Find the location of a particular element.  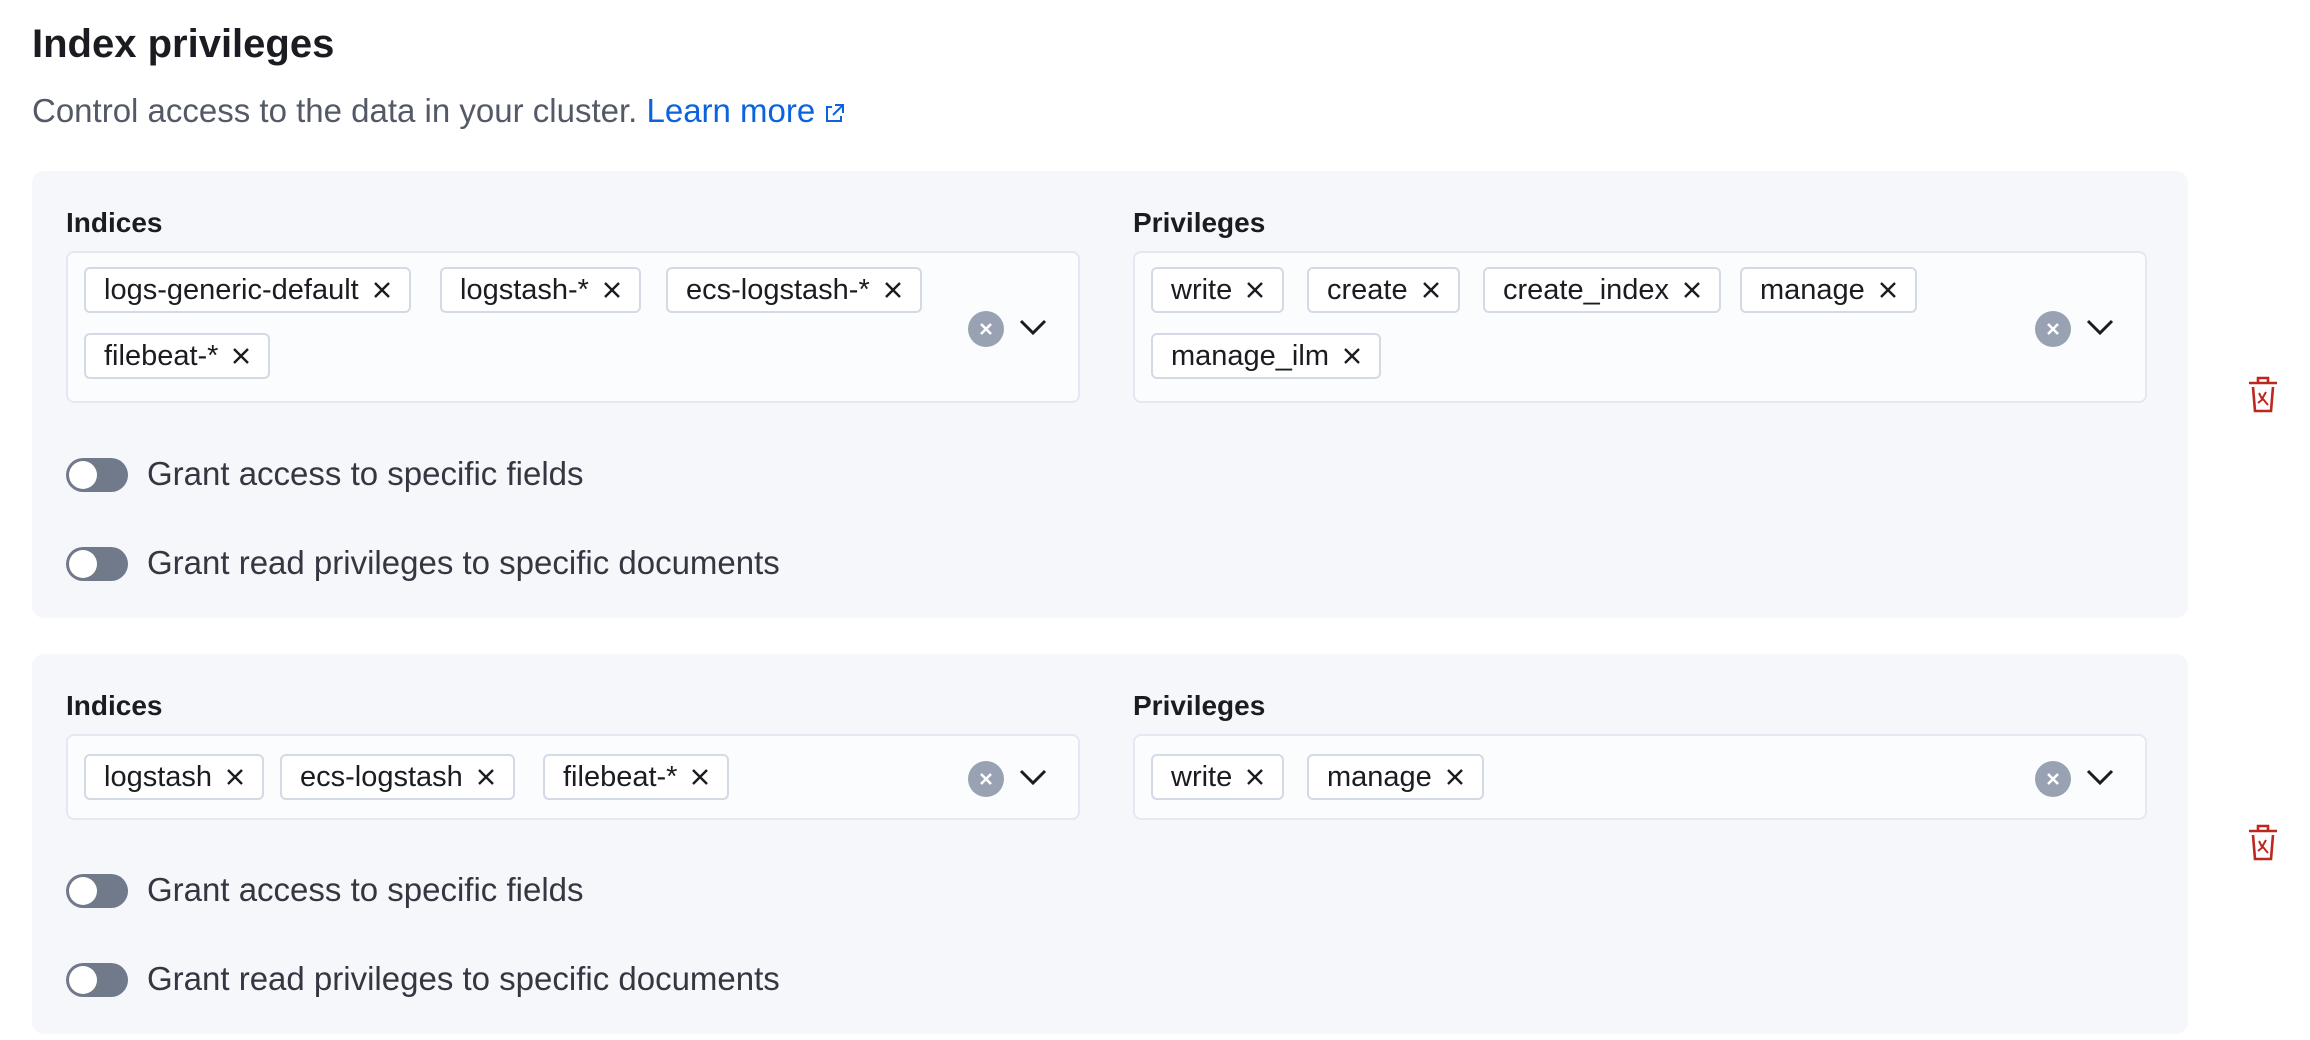

index-pill: ecs-logstash is located at coordinates (397, 777).